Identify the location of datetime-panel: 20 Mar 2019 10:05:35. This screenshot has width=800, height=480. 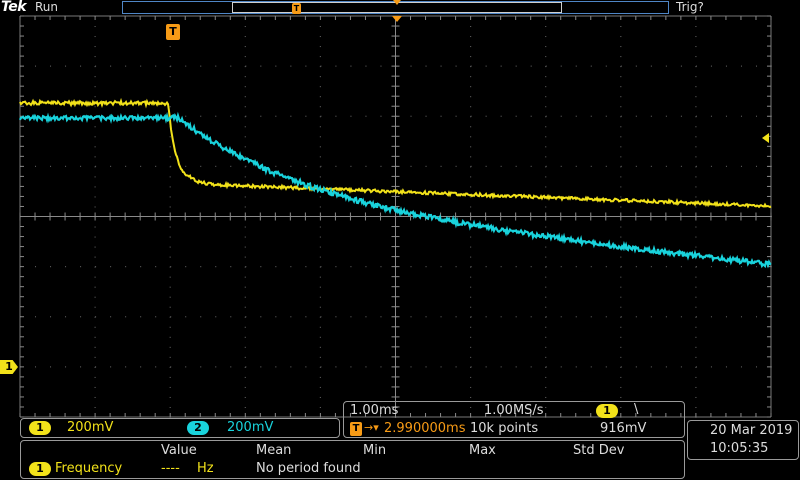
(743, 440).